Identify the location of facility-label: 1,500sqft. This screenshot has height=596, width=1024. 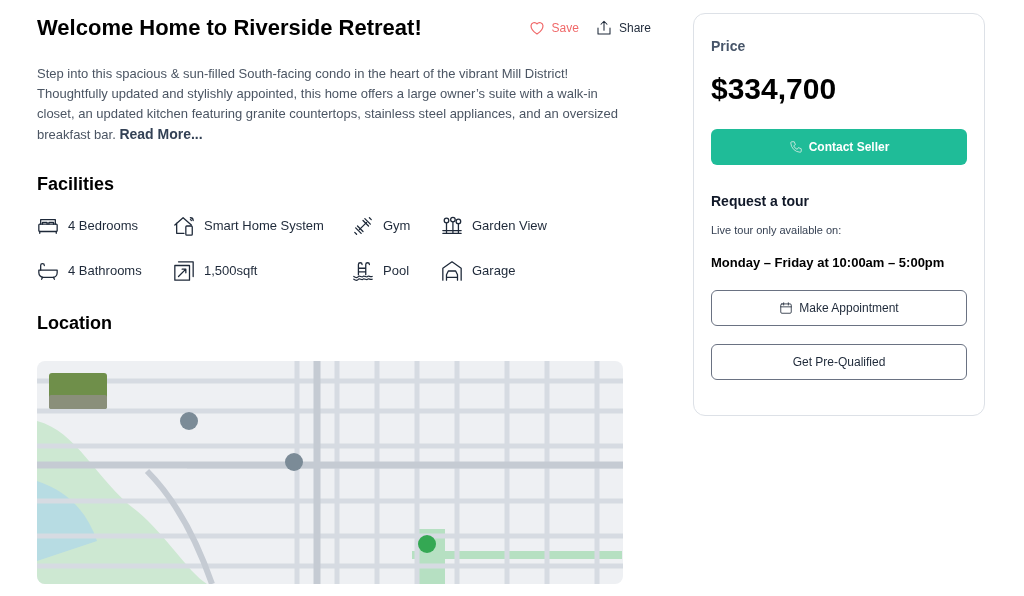
(231, 270).